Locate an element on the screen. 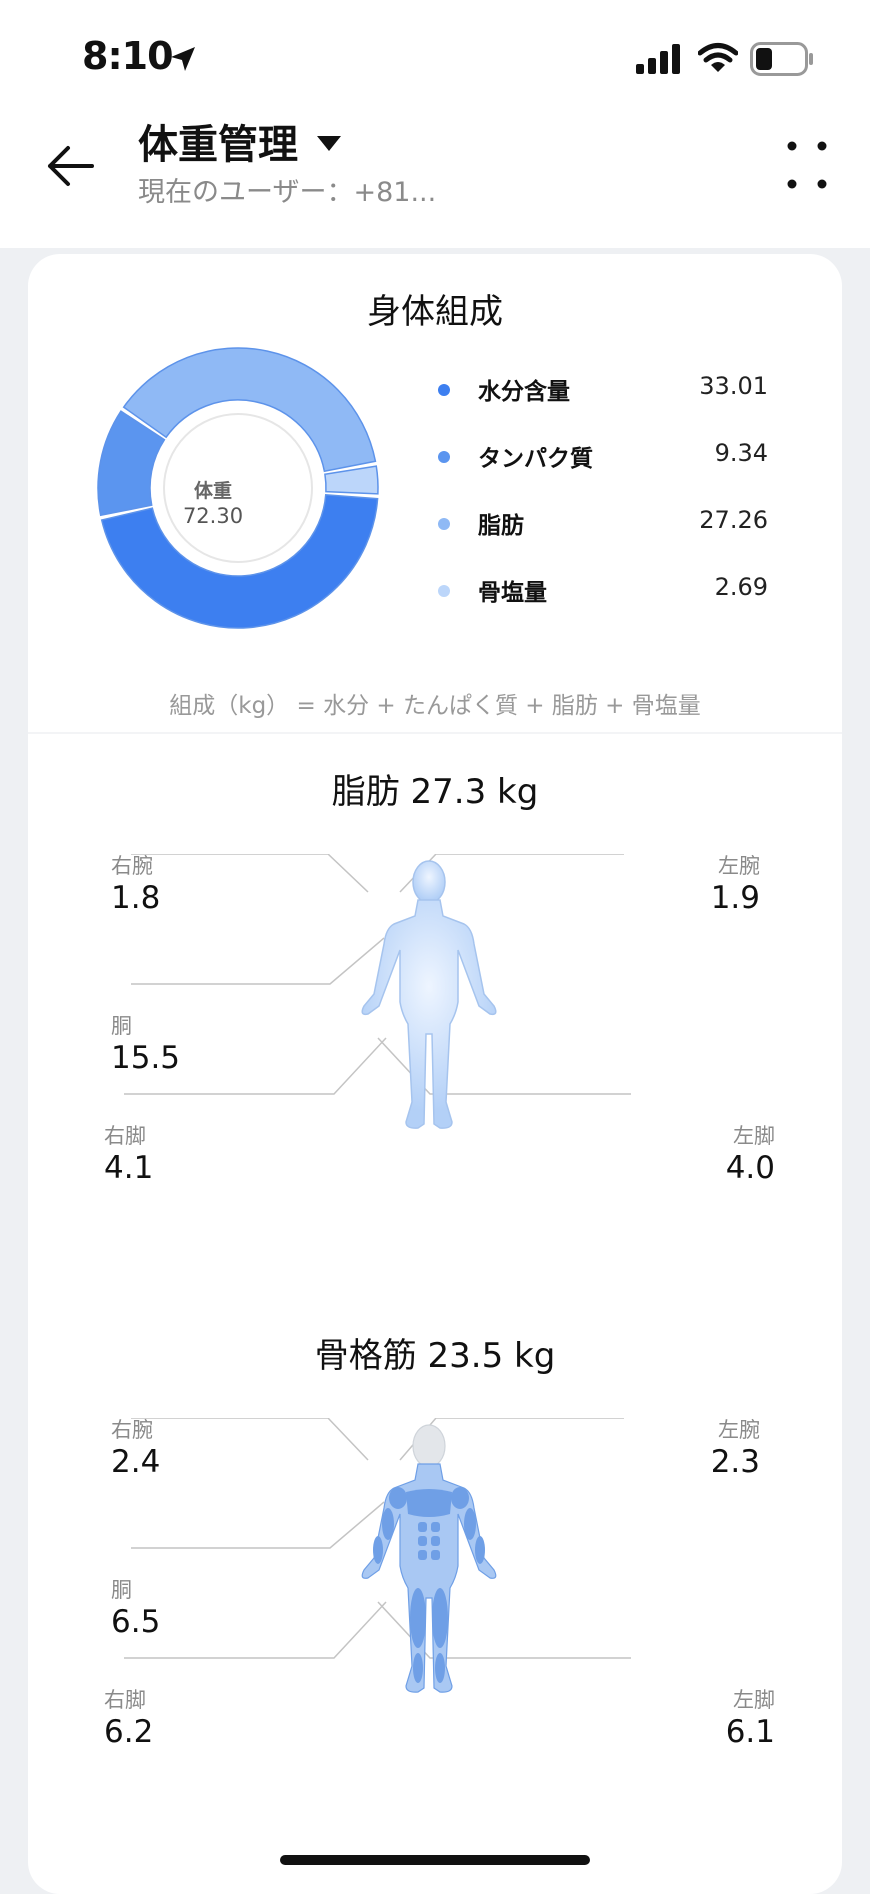 This screenshot has width=870, height=1894. status-time: 8:10 is located at coordinates (128, 56).